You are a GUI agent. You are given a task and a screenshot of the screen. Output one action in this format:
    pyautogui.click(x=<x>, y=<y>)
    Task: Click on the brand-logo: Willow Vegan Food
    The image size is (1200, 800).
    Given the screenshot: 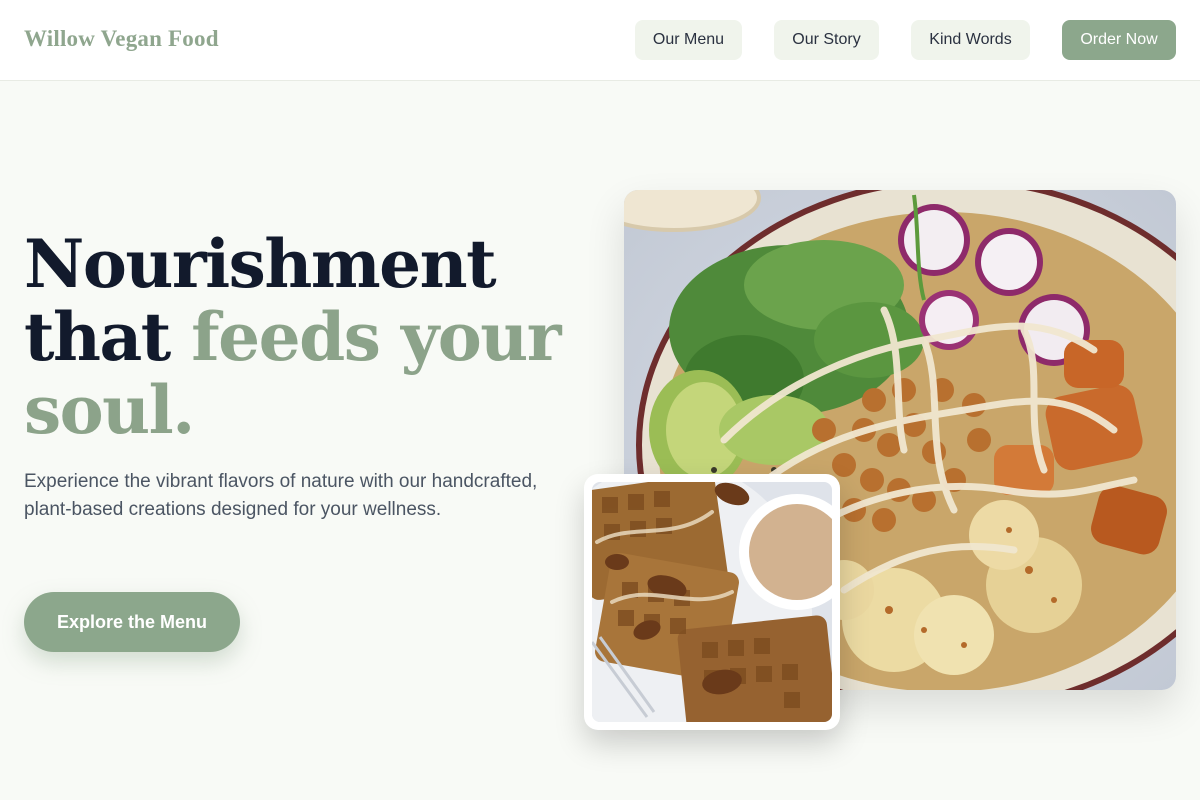 What is the action you would take?
    pyautogui.click(x=121, y=39)
    